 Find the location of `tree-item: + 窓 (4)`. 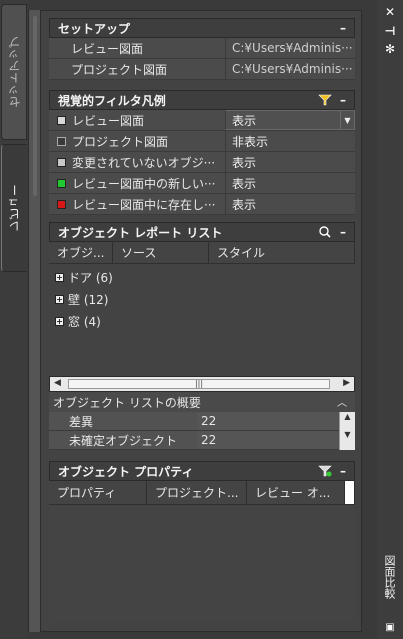

tree-item: + 窓 (4) is located at coordinates (202, 321).